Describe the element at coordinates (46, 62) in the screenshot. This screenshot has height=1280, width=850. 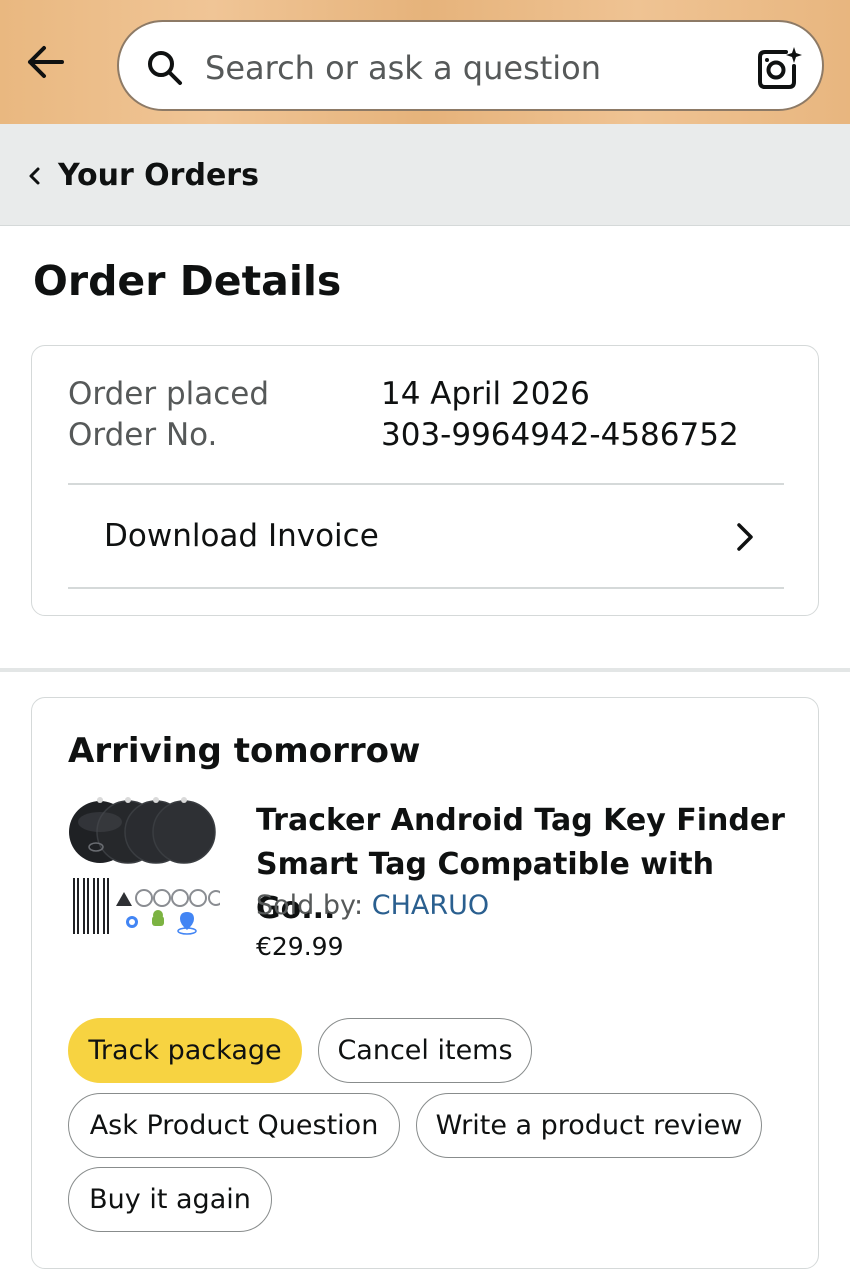
I see `back-arrow-icon` at that location.